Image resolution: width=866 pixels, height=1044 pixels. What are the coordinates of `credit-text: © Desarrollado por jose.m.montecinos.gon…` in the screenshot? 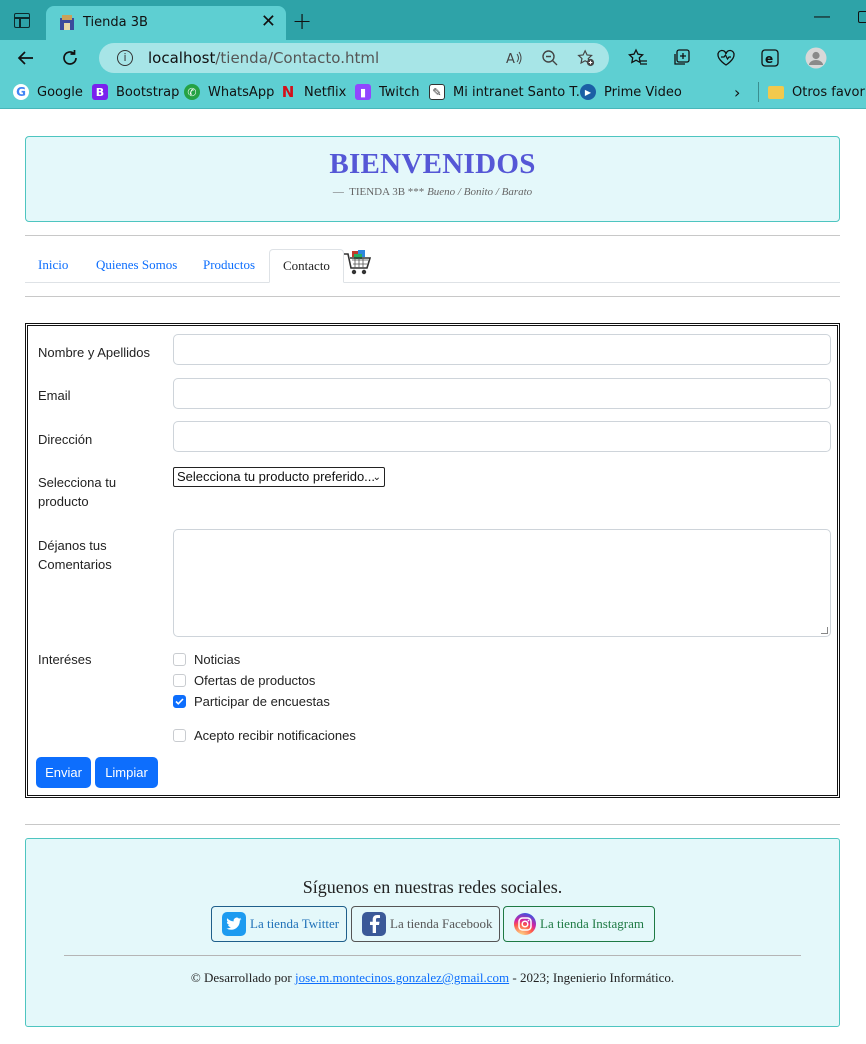 It's located at (432, 977).